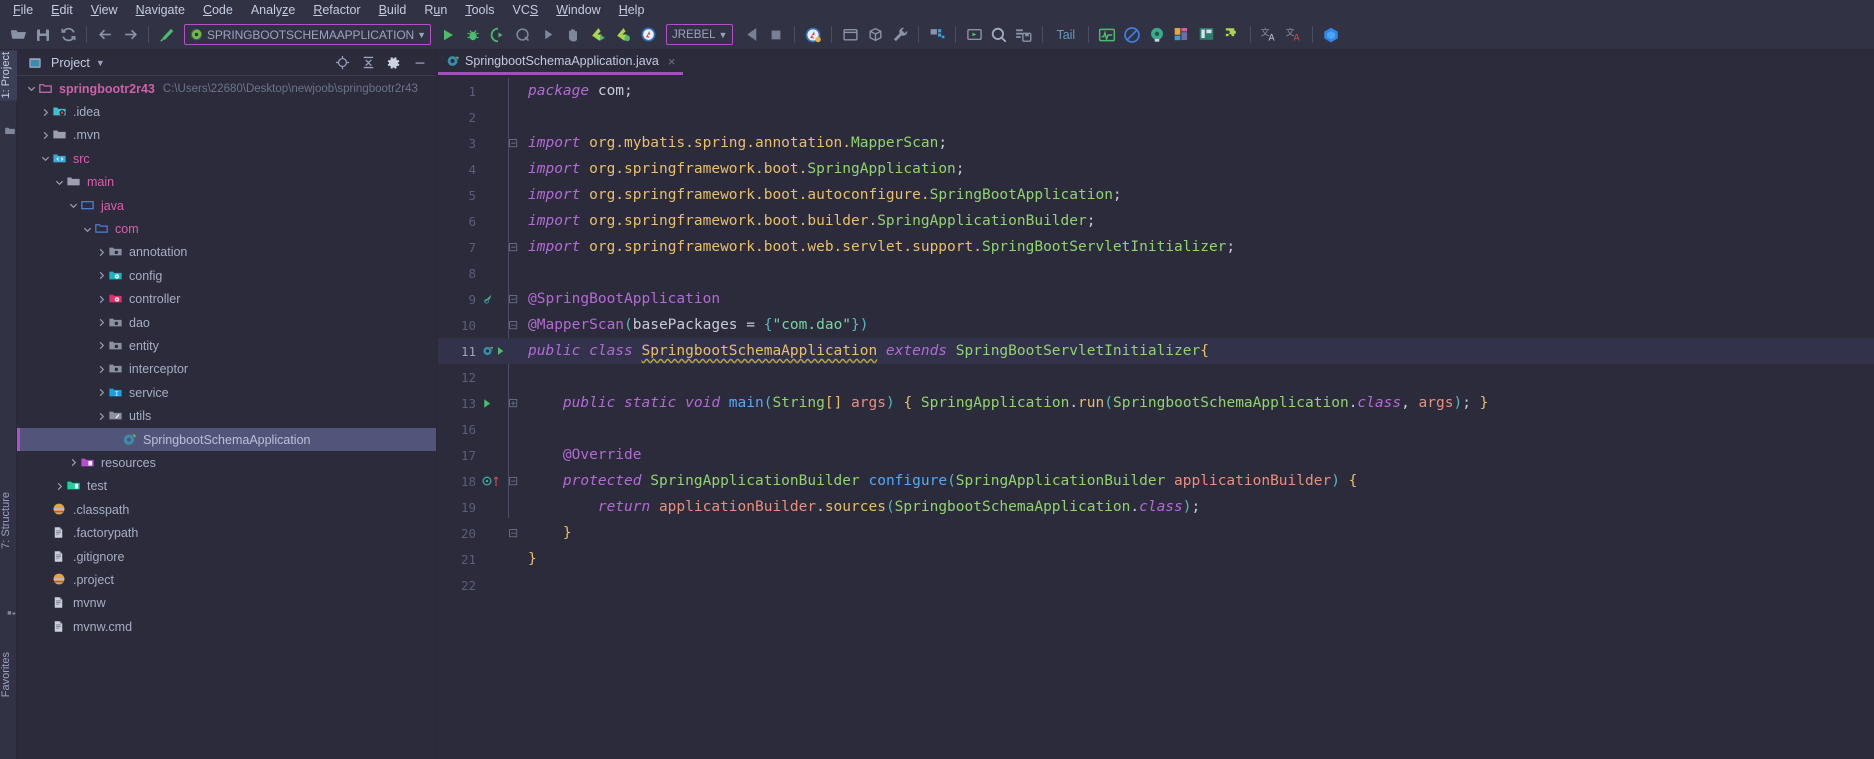  What do you see at coordinates (473, 35) in the screenshot?
I see `debug-icon` at bounding box center [473, 35].